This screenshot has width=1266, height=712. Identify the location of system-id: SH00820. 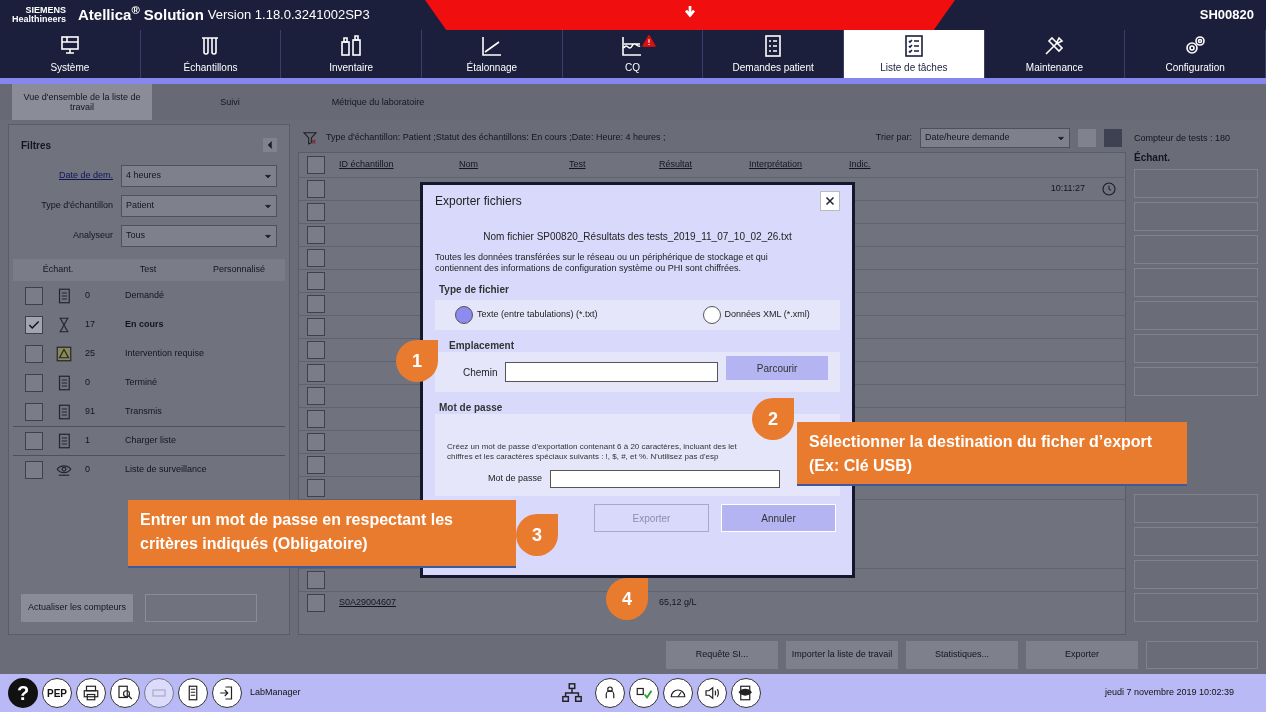
(1226, 15).